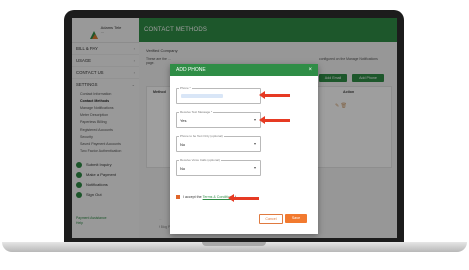 This screenshot has height=270, width=469. Describe the element at coordinates (200, 160) in the screenshot. I see `voice-calls-label: Receive Voice Calls (optional)` at that location.